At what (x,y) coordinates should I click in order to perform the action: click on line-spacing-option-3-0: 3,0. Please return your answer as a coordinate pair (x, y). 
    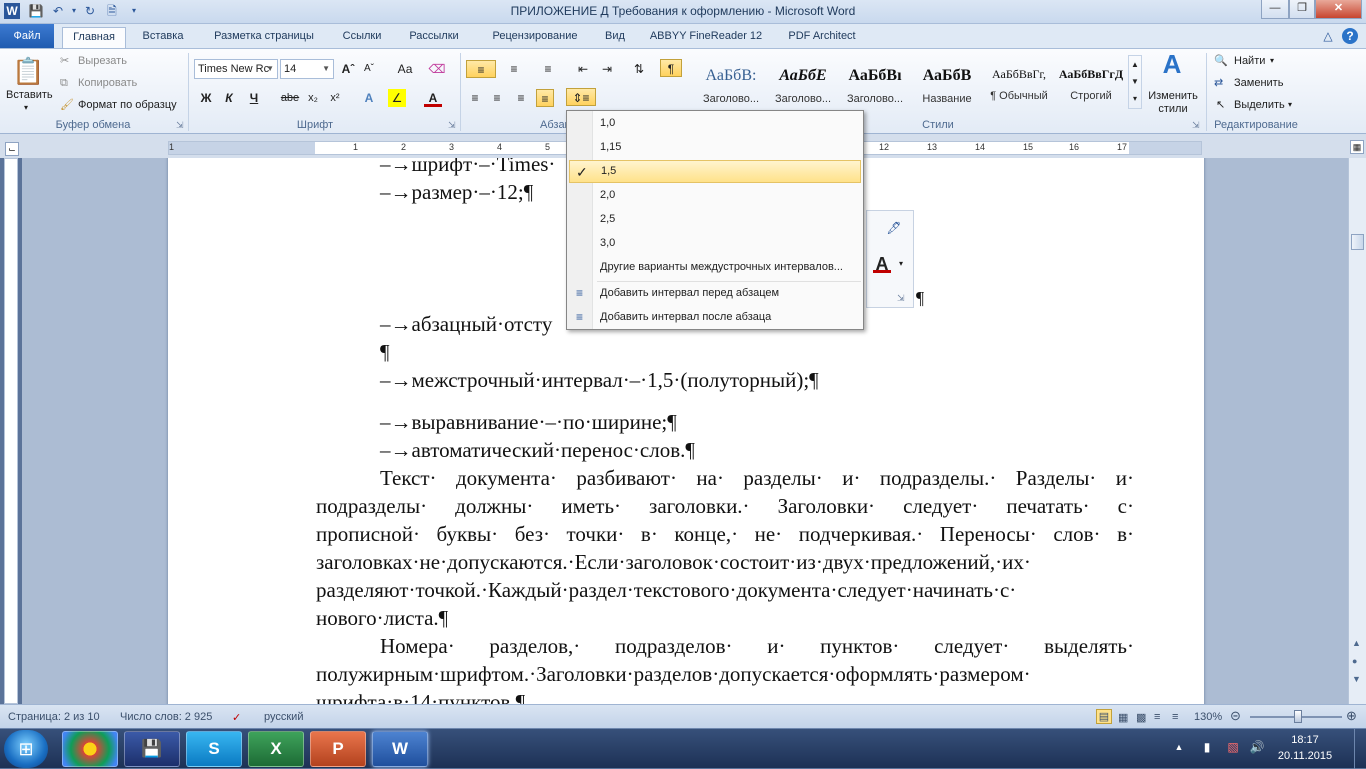
    Looking at the image, I should click on (715, 243).